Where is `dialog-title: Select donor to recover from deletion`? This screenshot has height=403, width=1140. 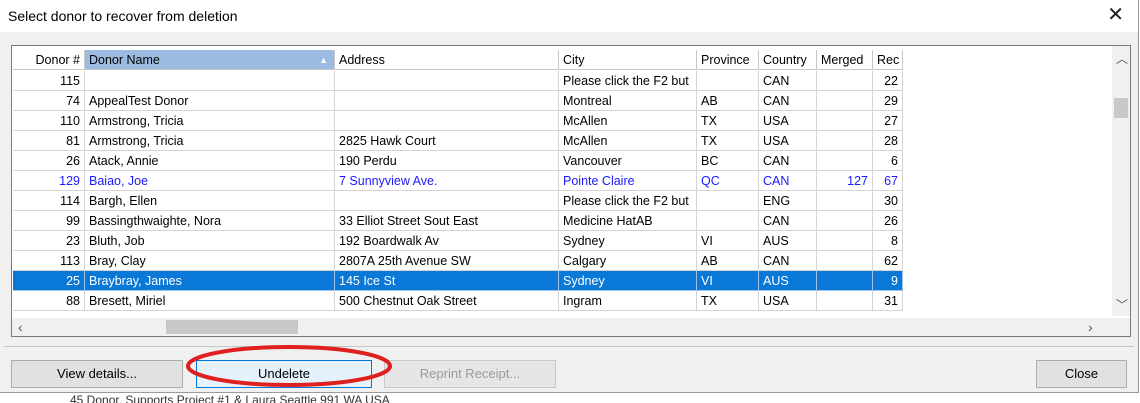 dialog-title: Select donor to recover from deletion is located at coordinates (123, 16).